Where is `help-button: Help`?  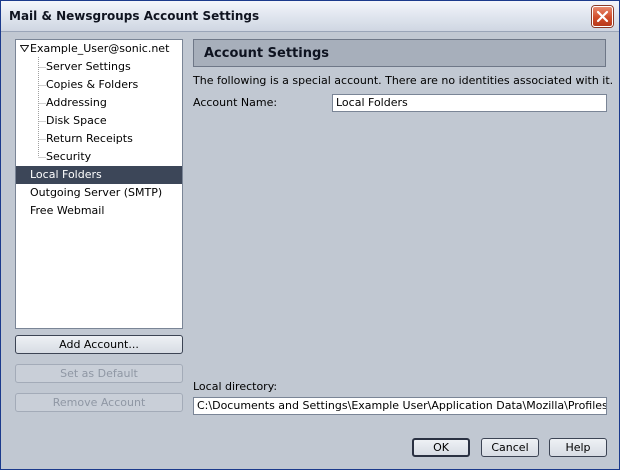
help-button: Help is located at coordinates (578, 447).